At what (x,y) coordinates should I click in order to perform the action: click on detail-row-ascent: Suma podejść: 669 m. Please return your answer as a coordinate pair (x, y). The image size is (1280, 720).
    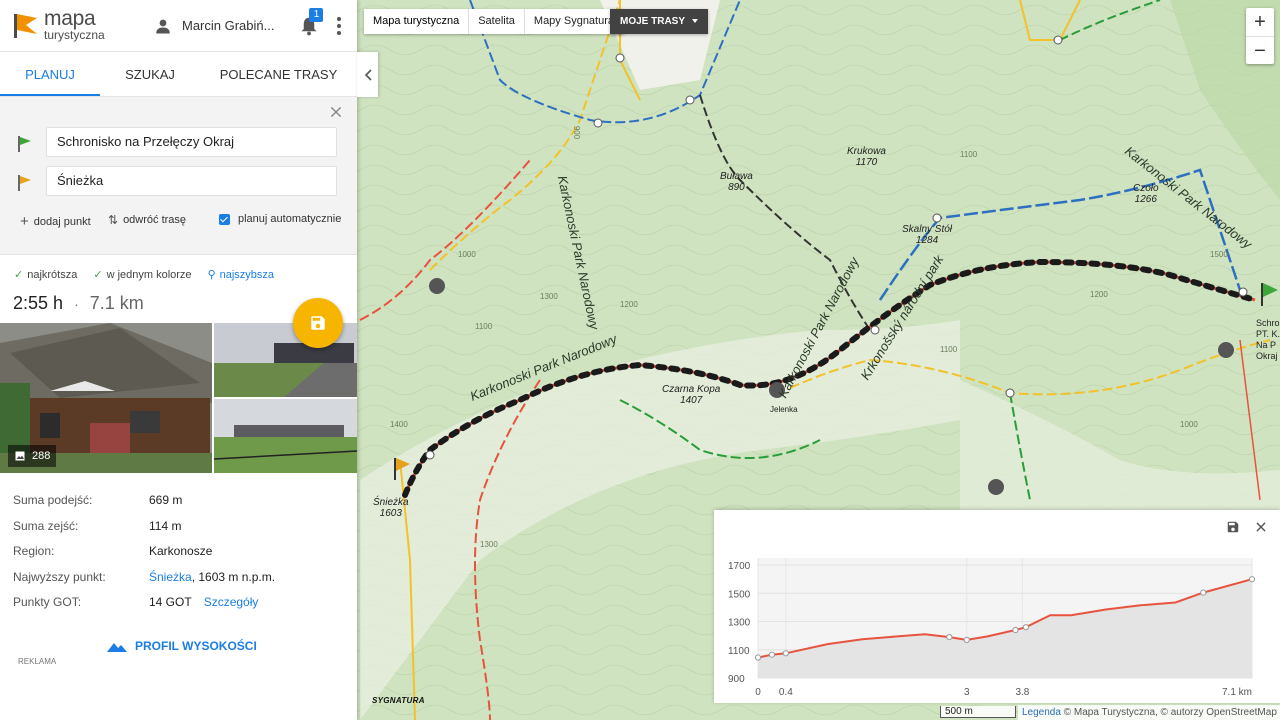
    Looking at the image, I should click on (178, 506).